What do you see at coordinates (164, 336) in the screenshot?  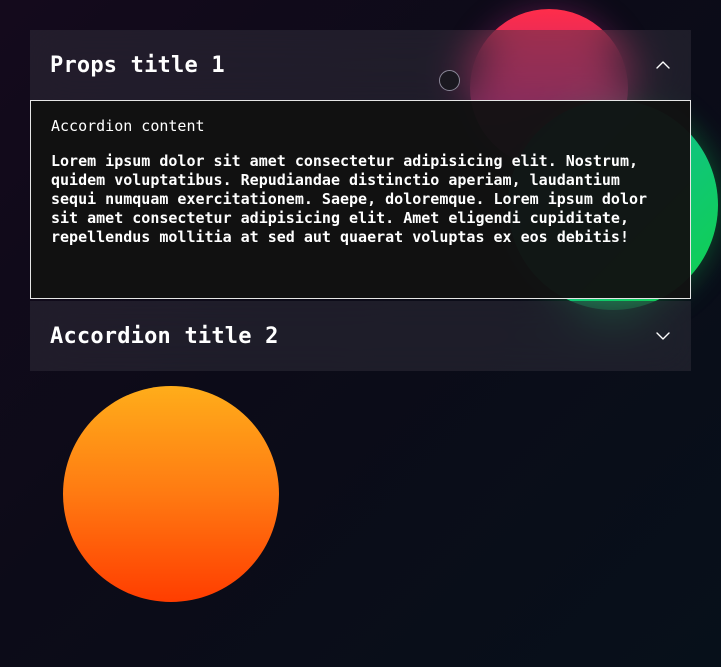 I see `accordion-title-2: Accordion title 2` at bounding box center [164, 336].